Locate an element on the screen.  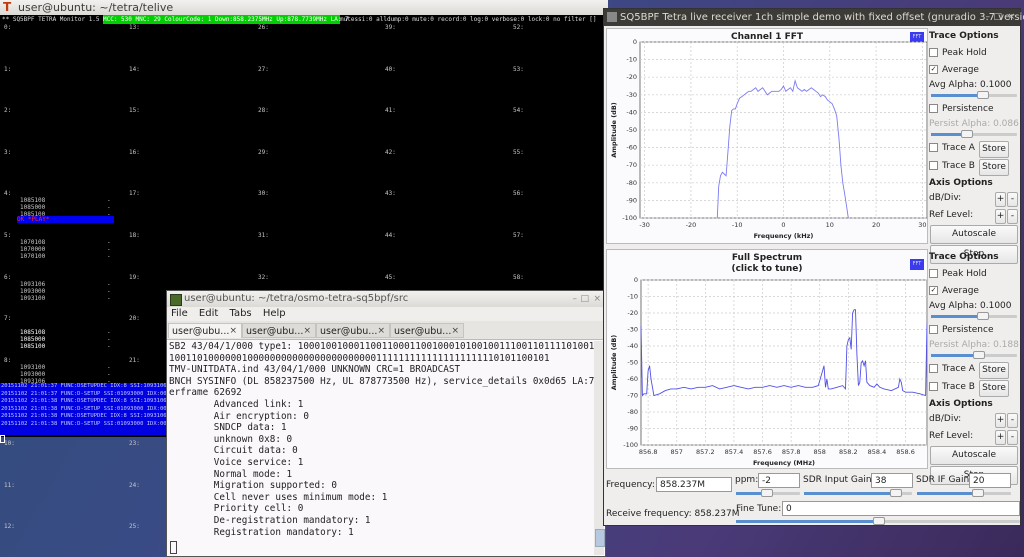
telive-titlebar: T user@ubuntu: ~/tetra/telive is located at coordinates (304, 7).